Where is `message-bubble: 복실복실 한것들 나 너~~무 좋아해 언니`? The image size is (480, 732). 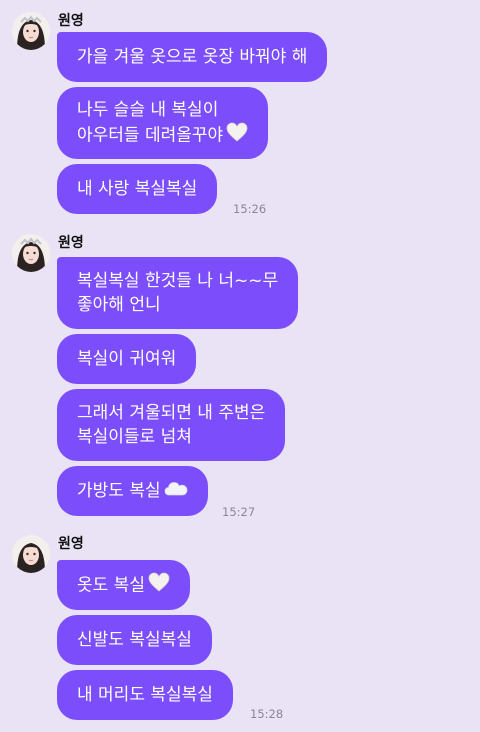 message-bubble: 복실복실 한것들 나 너~~무 좋아해 언니 is located at coordinates (178, 293).